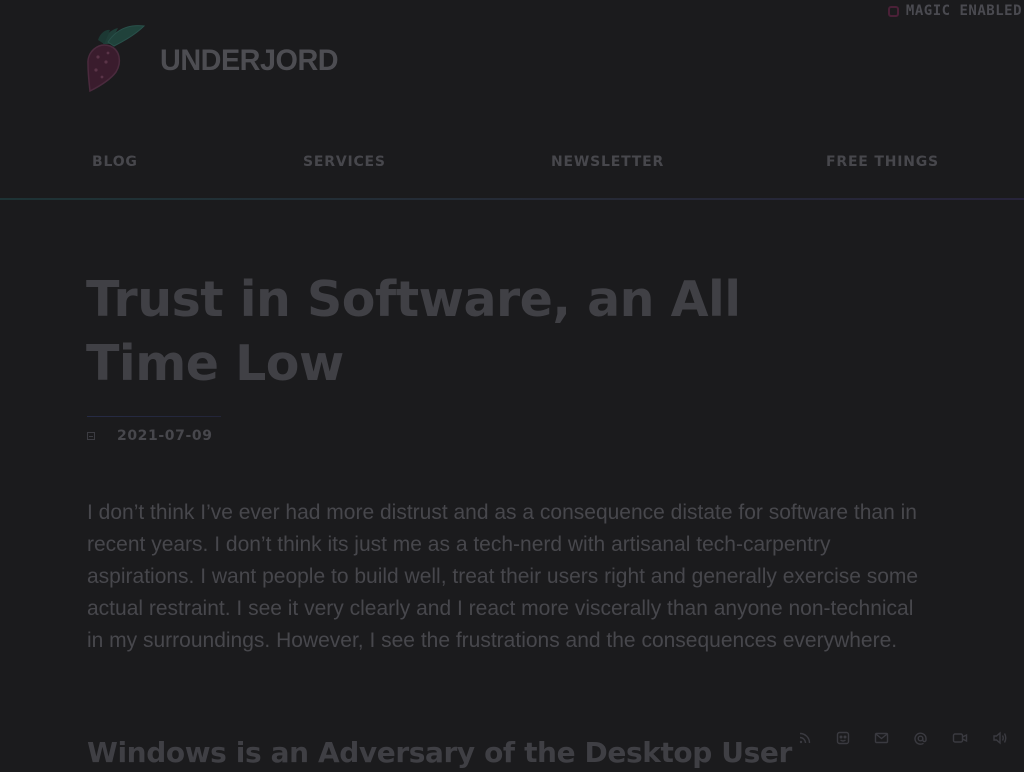 The height and width of the screenshot is (772, 1024). Describe the element at coordinates (920, 738) in the screenshot. I see `at-icon` at that location.